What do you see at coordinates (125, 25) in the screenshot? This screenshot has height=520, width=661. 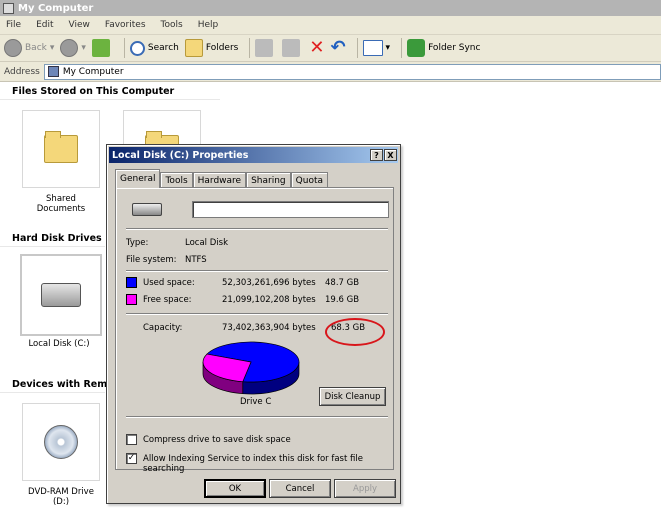 I see `menu-favorites: Favorites` at bounding box center [125, 25].